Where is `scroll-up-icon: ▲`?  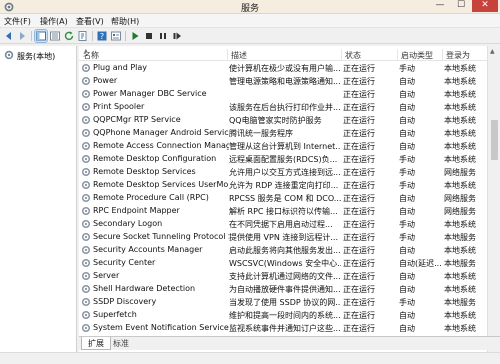
scroll-up-icon: ▲ is located at coordinates (492, 51).